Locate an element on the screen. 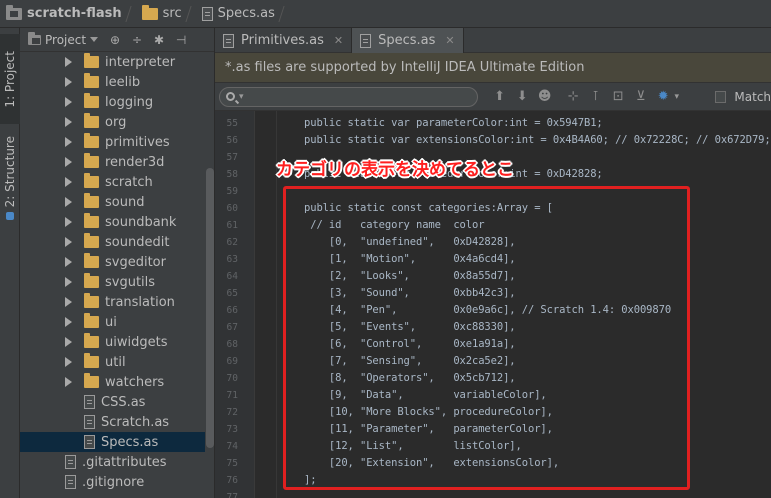  target-icon: ⊕ is located at coordinates (115, 40).